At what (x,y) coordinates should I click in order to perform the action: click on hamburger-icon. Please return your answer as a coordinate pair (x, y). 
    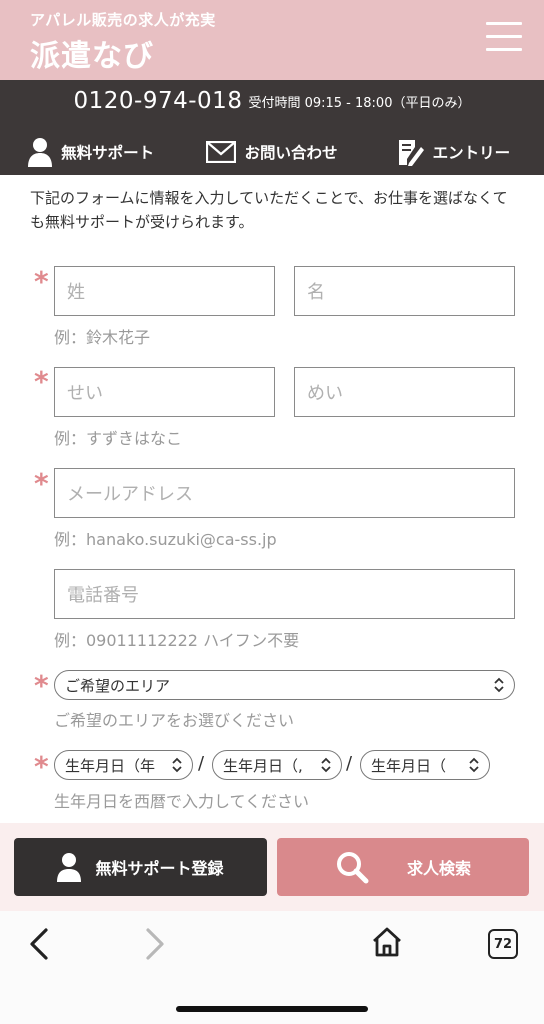
    Looking at the image, I should click on (504, 38).